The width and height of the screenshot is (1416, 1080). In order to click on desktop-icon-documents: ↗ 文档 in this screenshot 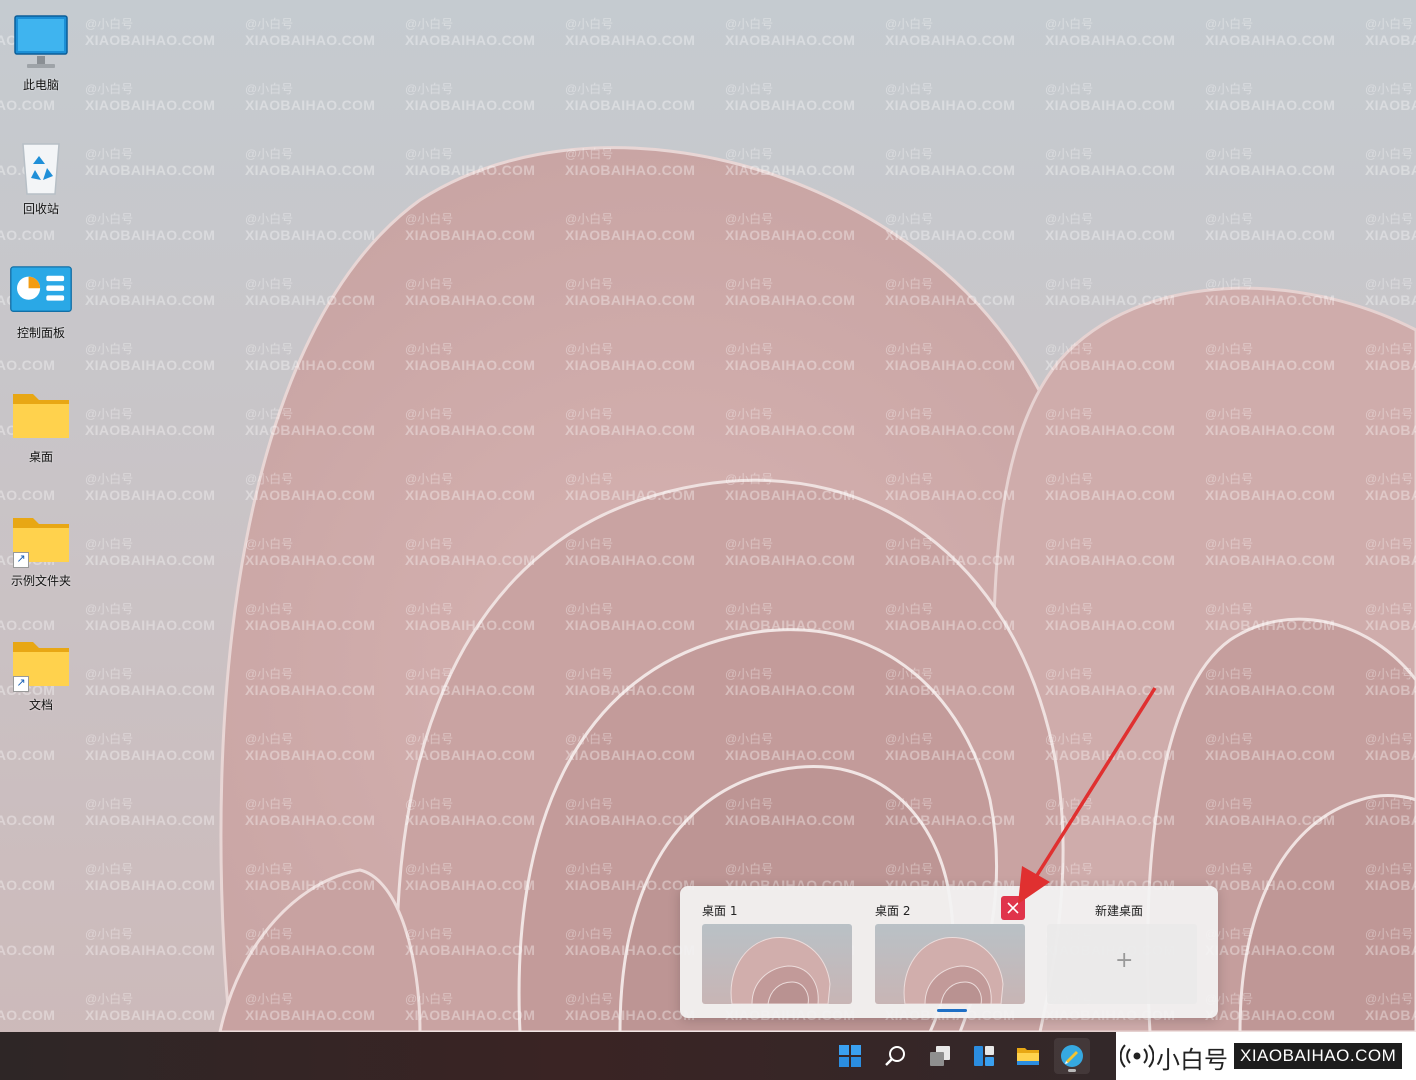, I will do `click(41, 671)`.